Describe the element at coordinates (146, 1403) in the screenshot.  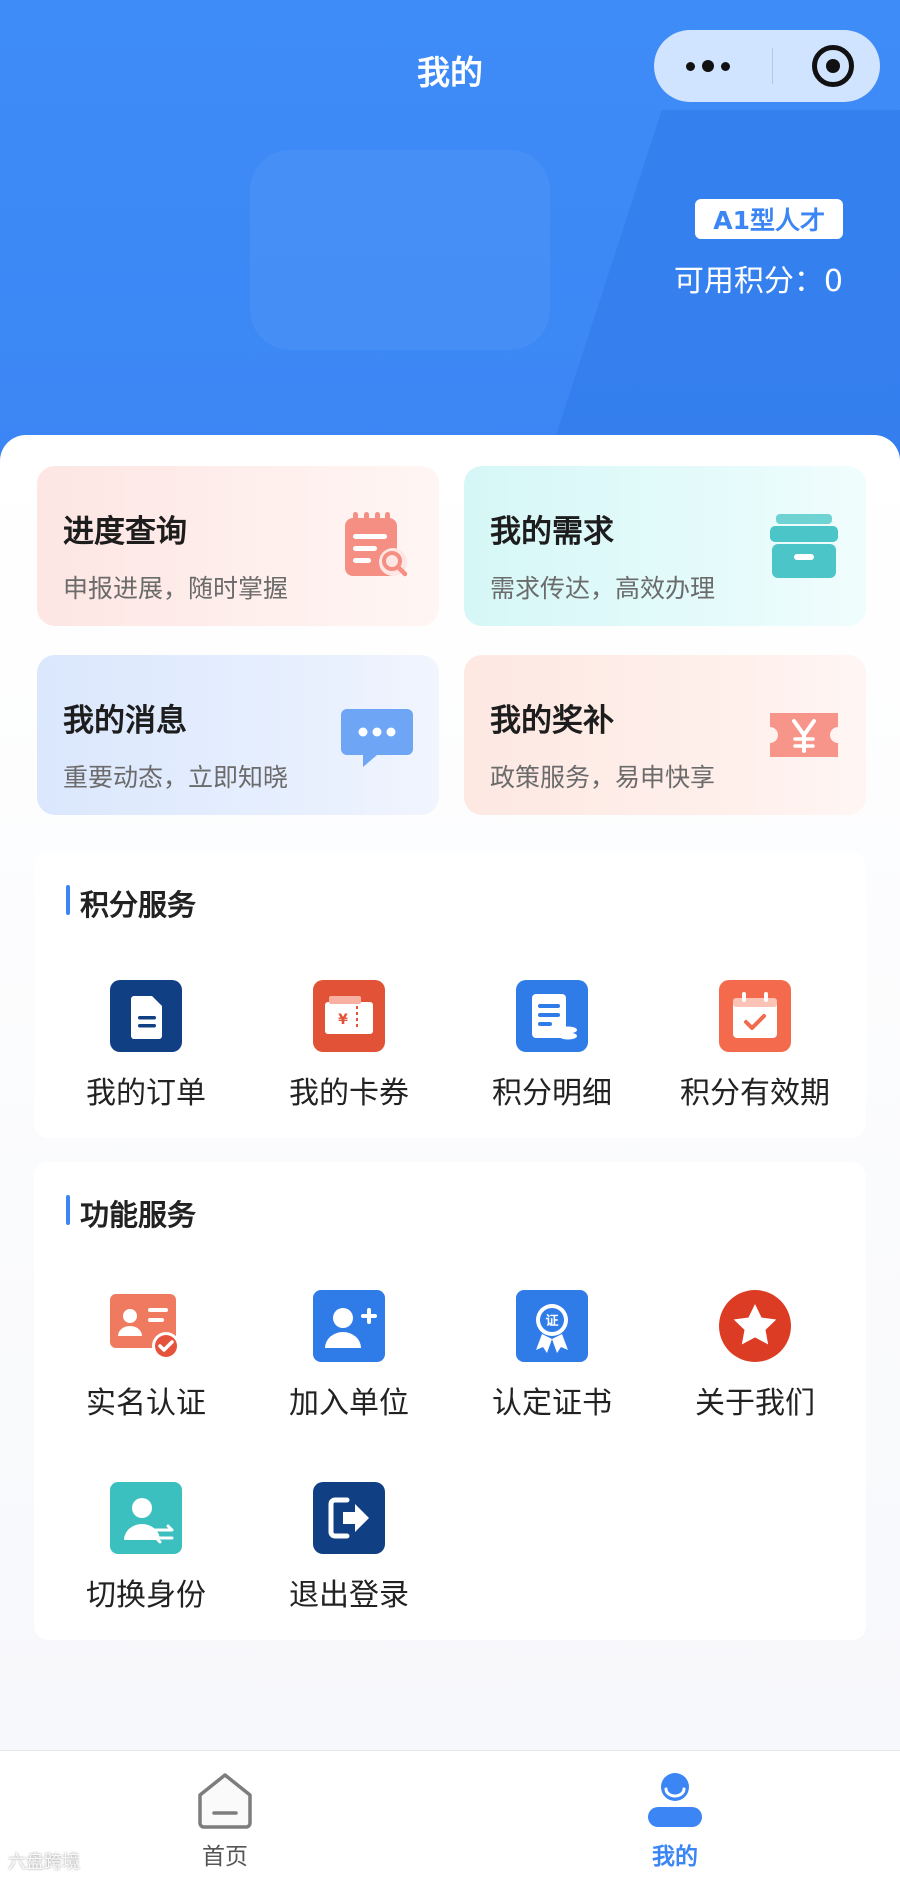
I see `grid-item-label: 实名认证` at that location.